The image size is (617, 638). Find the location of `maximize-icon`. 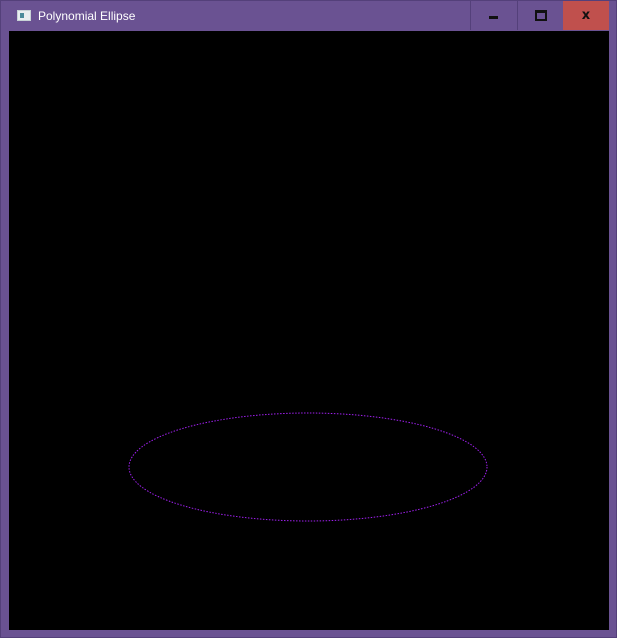

maximize-icon is located at coordinates (540, 15).